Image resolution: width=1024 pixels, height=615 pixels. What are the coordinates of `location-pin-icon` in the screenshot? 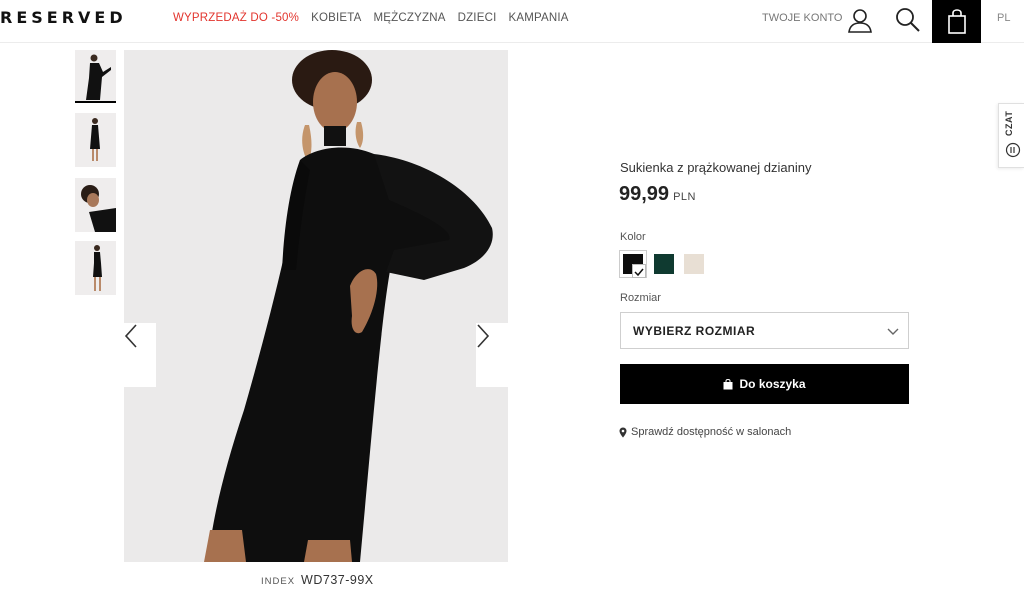 It's located at (623, 432).